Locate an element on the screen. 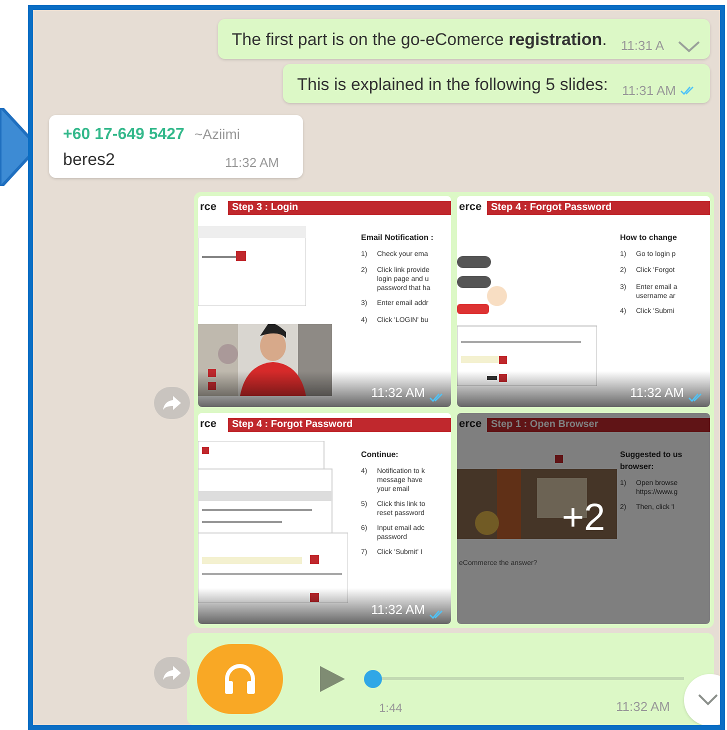 The height and width of the screenshot is (730, 727). slide-title: Step 1 : Open Browser is located at coordinates (598, 425).